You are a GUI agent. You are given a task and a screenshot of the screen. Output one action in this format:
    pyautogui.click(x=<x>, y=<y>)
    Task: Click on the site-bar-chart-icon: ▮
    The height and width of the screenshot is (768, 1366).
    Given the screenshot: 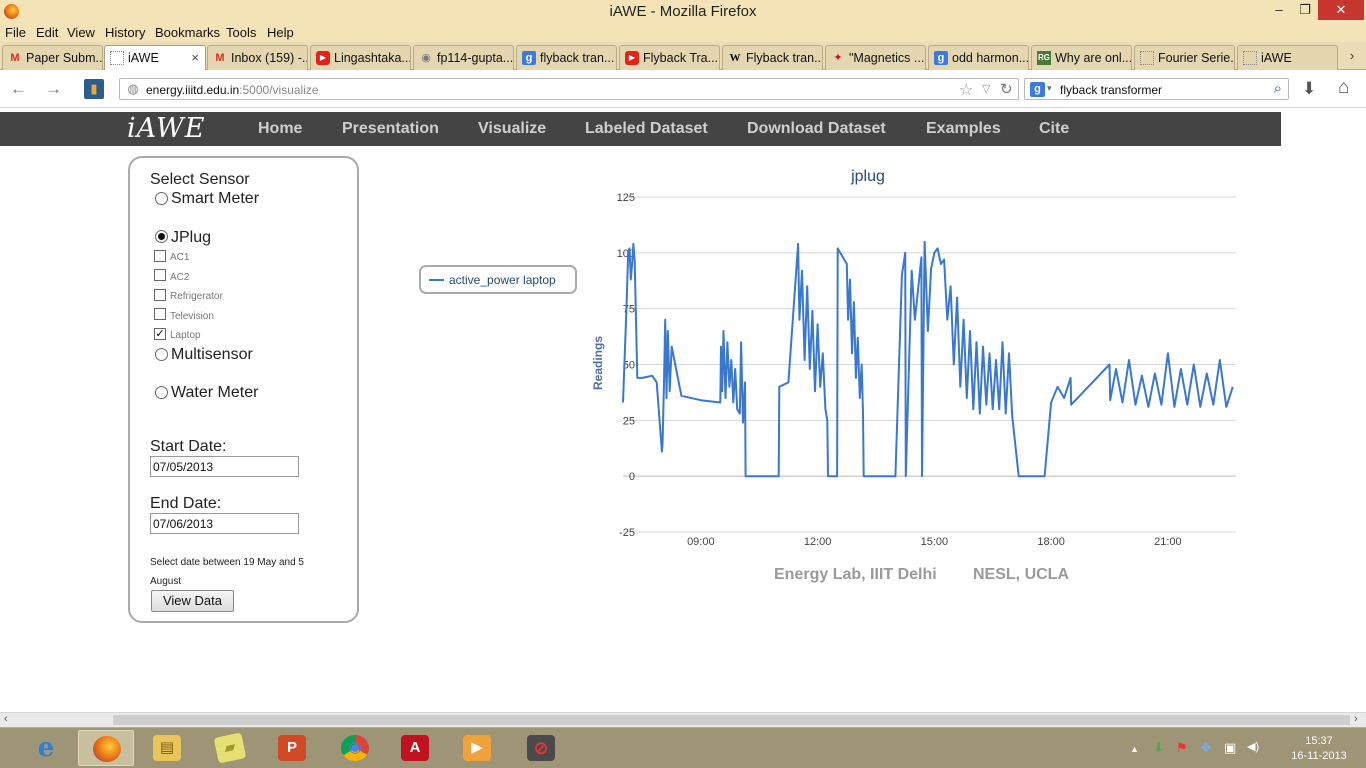 What is the action you would take?
    pyautogui.click(x=94, y=89)
    